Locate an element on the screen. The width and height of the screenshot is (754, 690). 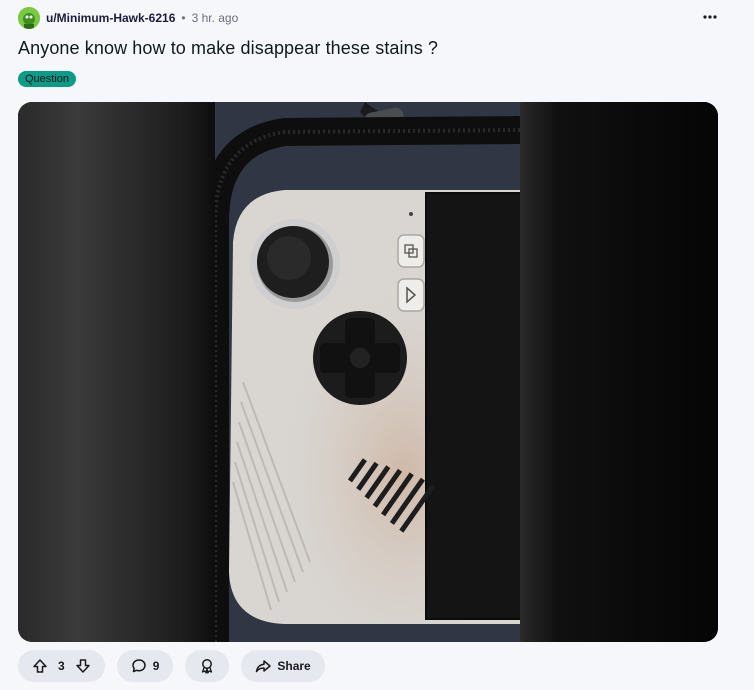
award-ribbon-icon is located at coordinates (207, 666).